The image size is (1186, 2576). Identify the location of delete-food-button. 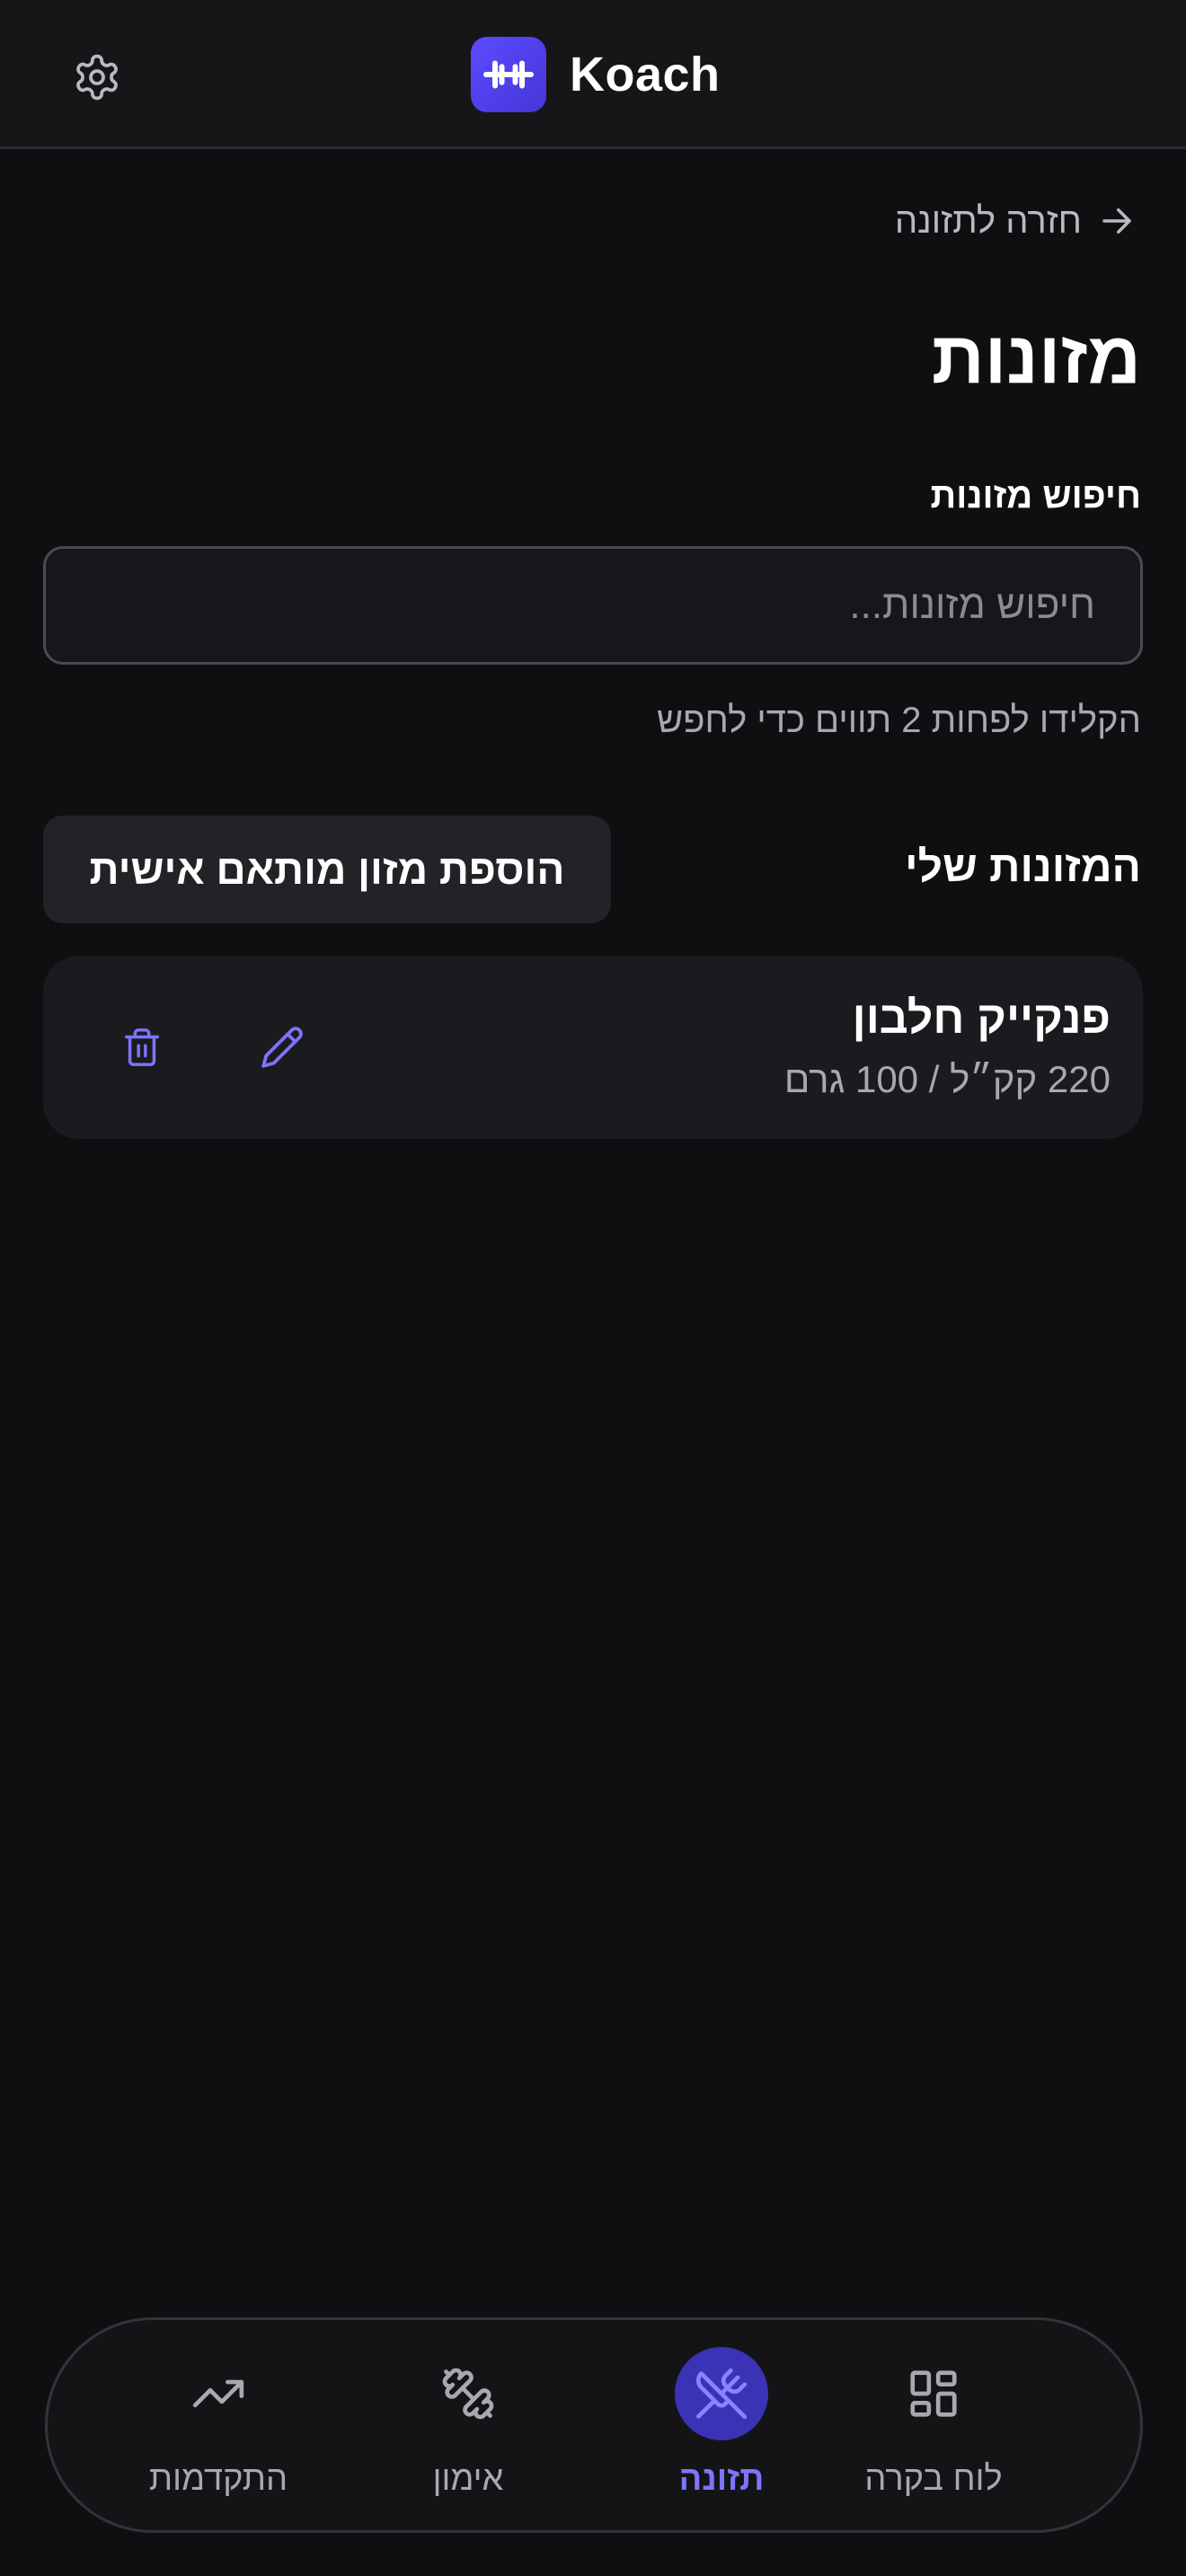
(142, 1047).